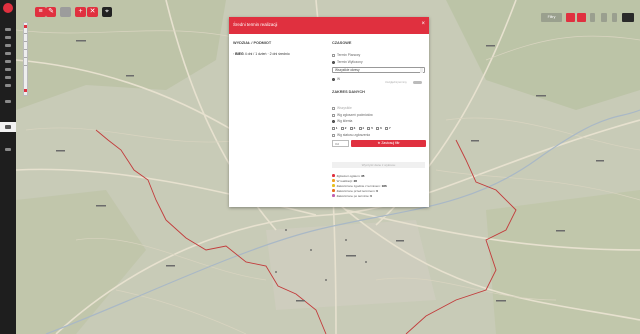  What do you see at coordinates (348, 92) in the screenshot?
I see `sub-heading: ZAKRES DANYCH` at bounding box center [348, 92].